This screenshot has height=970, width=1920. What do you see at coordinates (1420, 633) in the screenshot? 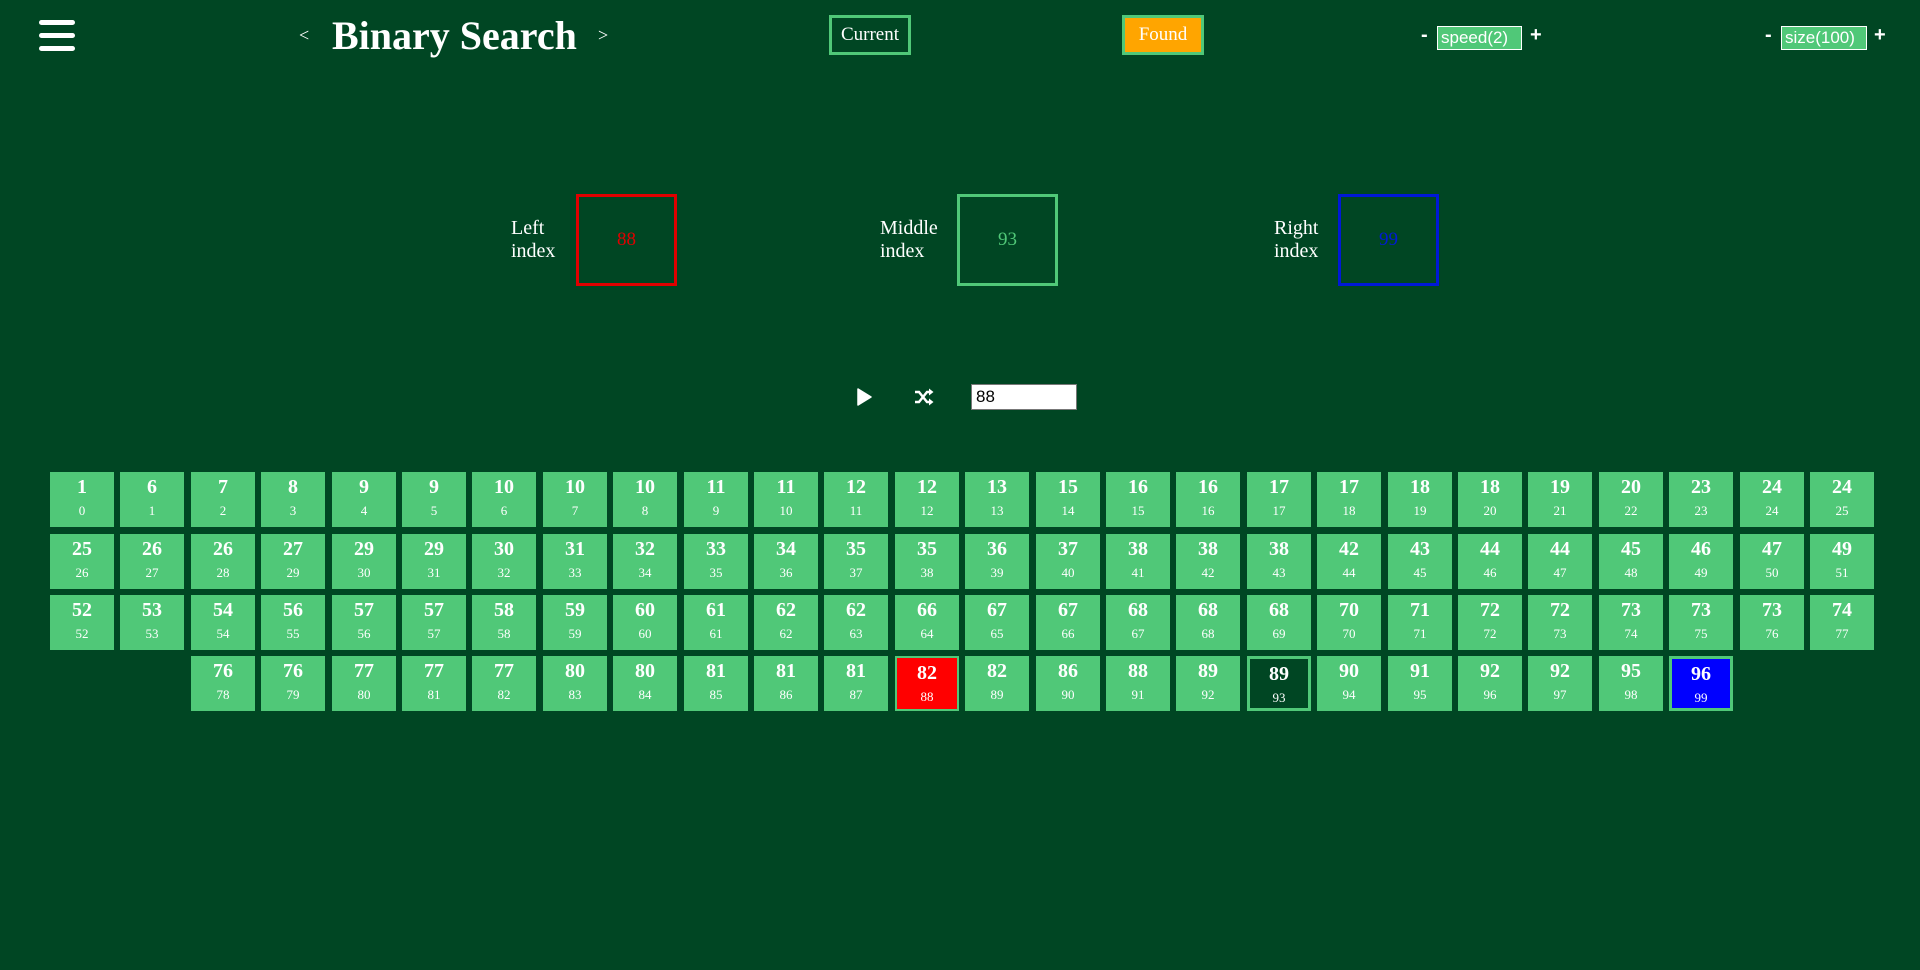
I see `cell-index: 71` at bounding box center [1420, 633].